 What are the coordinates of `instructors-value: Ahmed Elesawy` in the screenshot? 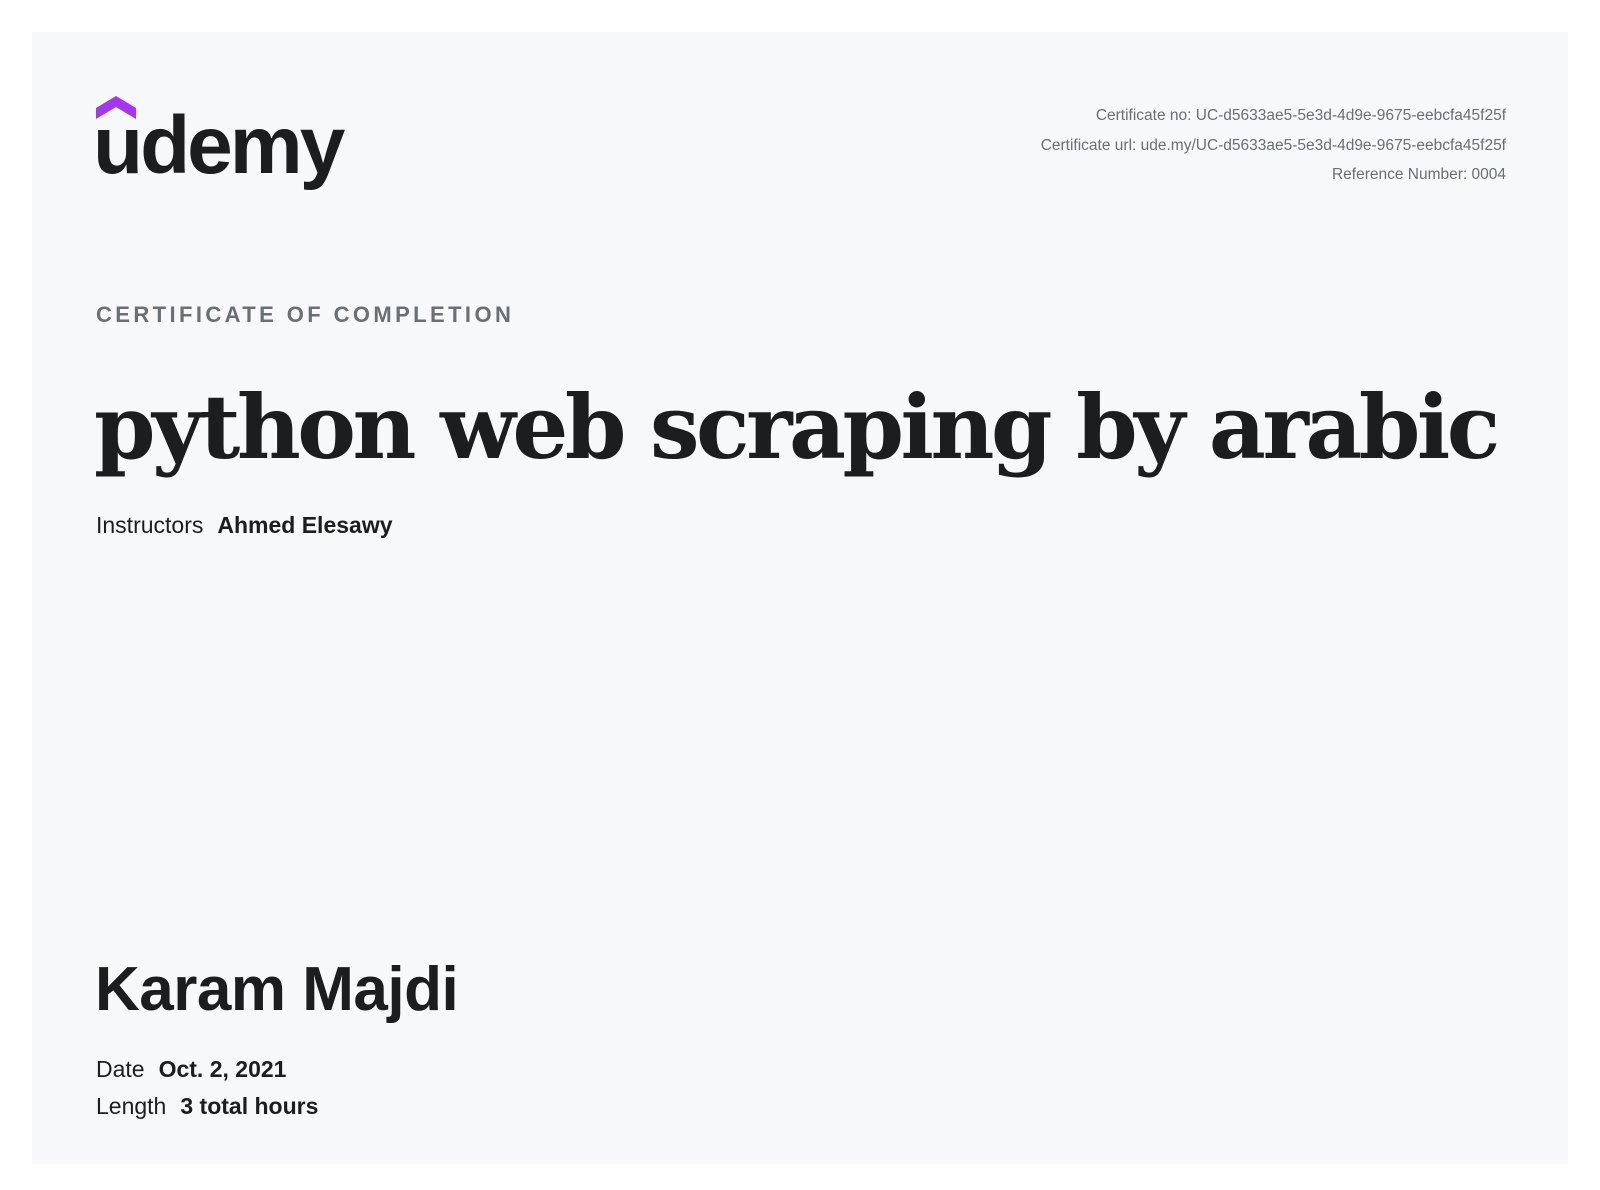 It's located at (305, 525).